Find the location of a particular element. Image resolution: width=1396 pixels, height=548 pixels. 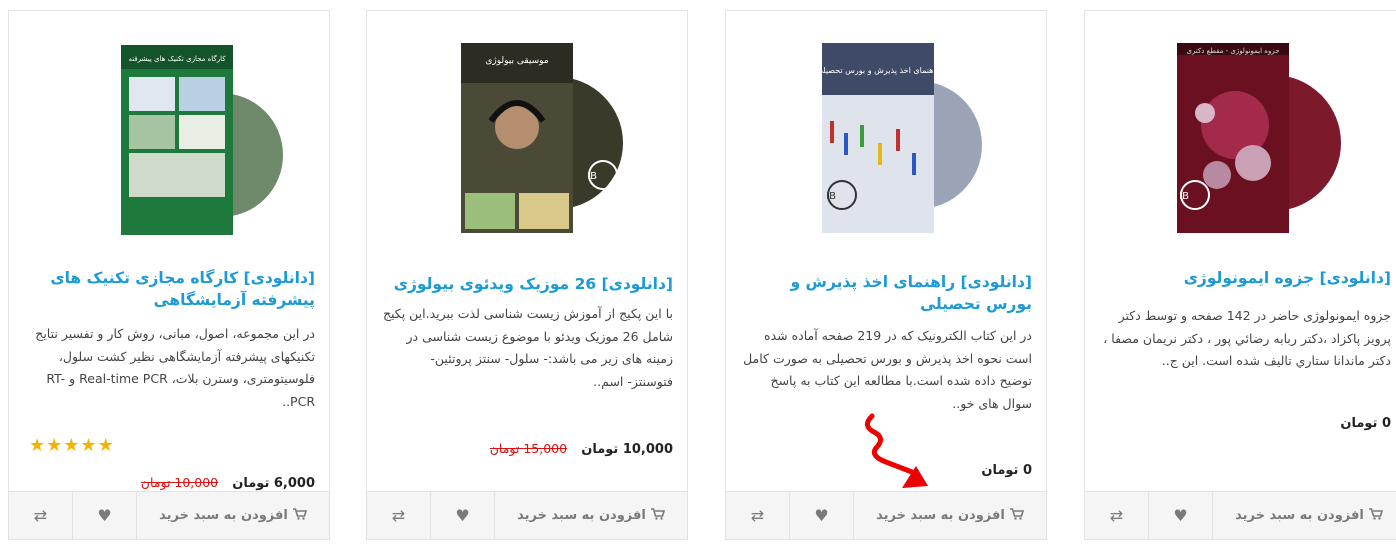

annotation-arrow-icon is located at coordinates (896, 450).